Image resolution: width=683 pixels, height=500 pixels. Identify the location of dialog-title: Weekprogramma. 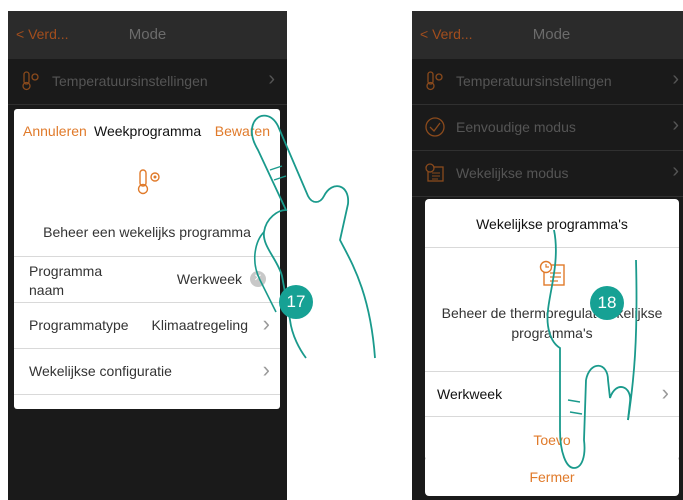
(148, 131).